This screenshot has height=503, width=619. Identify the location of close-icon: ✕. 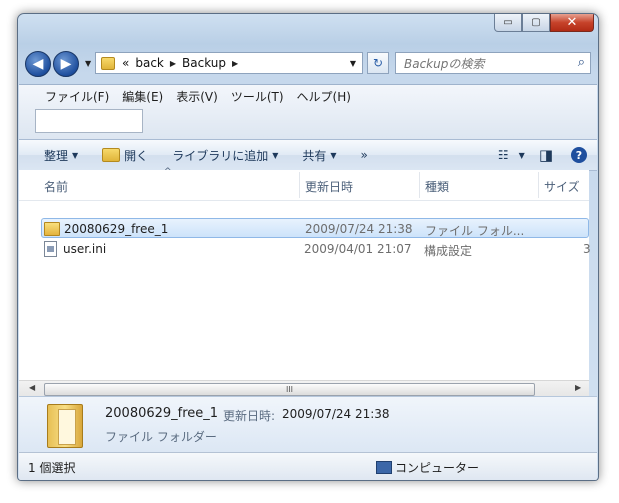
(572, 22).